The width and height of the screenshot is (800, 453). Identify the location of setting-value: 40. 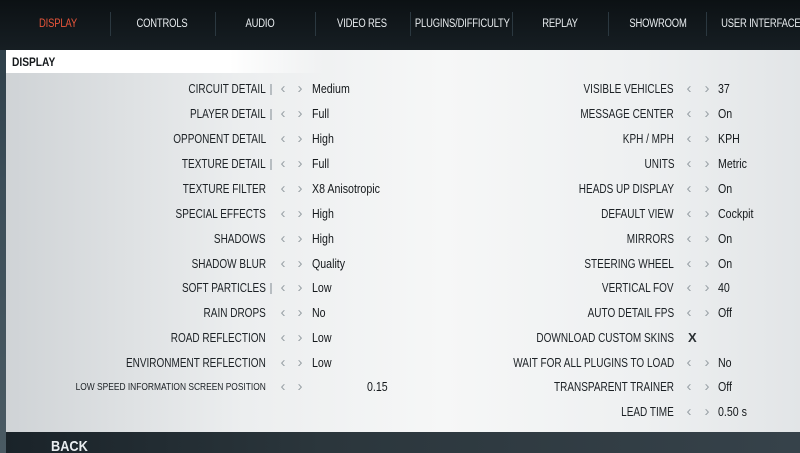
(724, 288).